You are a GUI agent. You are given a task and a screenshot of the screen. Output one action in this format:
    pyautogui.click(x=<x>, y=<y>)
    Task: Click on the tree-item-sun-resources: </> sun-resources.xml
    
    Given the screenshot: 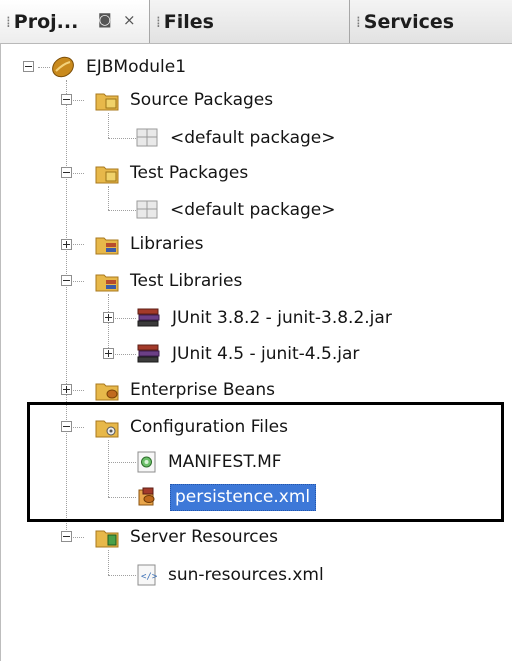 What is the action you would take?
    pyautogui.click(x=230, y=575)
    